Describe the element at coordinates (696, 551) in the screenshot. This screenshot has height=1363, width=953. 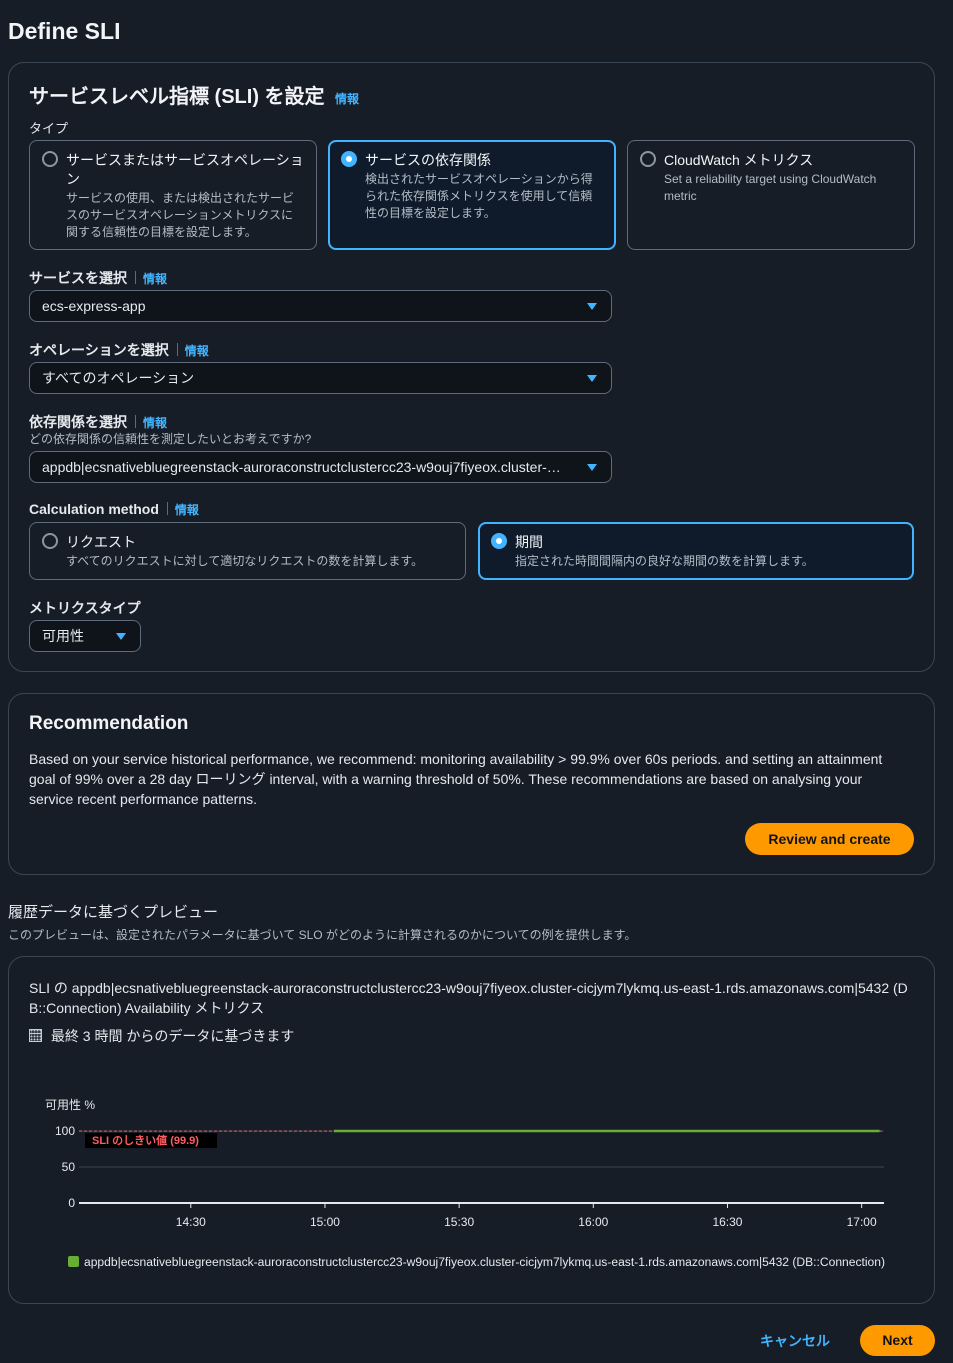
I see `calc-option-period: 期間 指定された時間間隔内の良好な期間の数を計算します。` at that location.